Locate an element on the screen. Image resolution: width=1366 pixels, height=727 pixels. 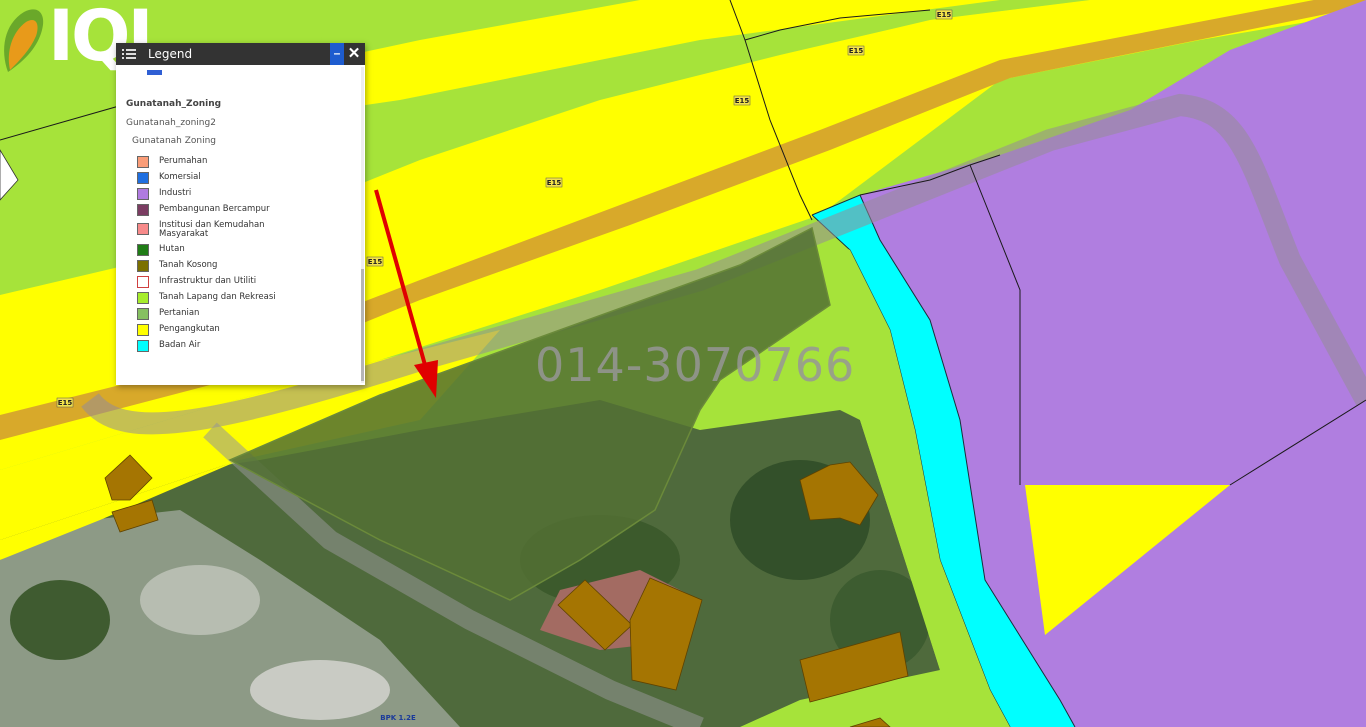
legend-scrollbar-thumb is located at coordinates (362, 325).